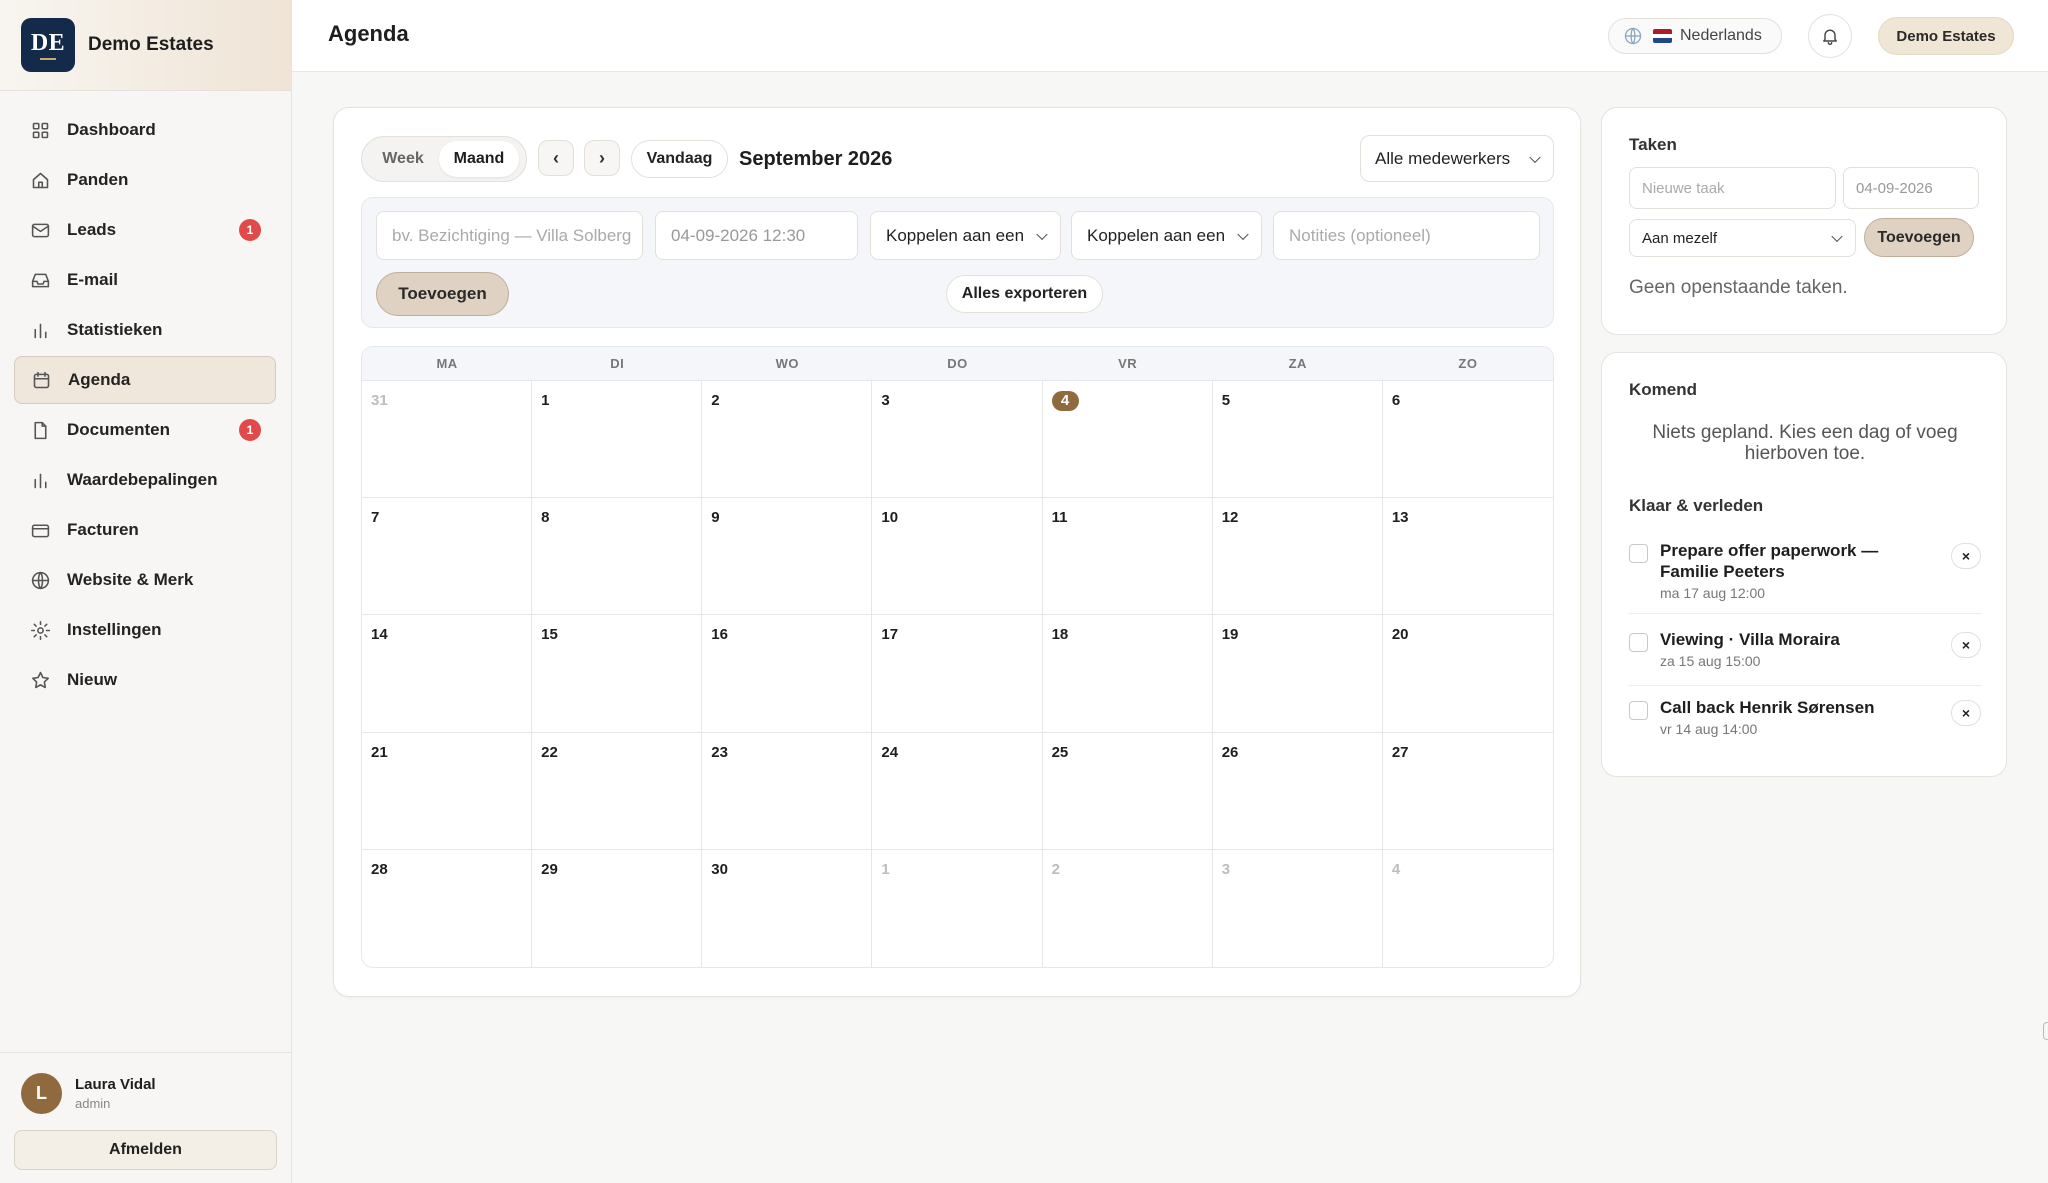 Image resolution: width=2048 pixels, height=1183 pixels. Describe the element at coordinates (447, 440) in the screenshot. I see `calendar-day-cell: 31` at that location.